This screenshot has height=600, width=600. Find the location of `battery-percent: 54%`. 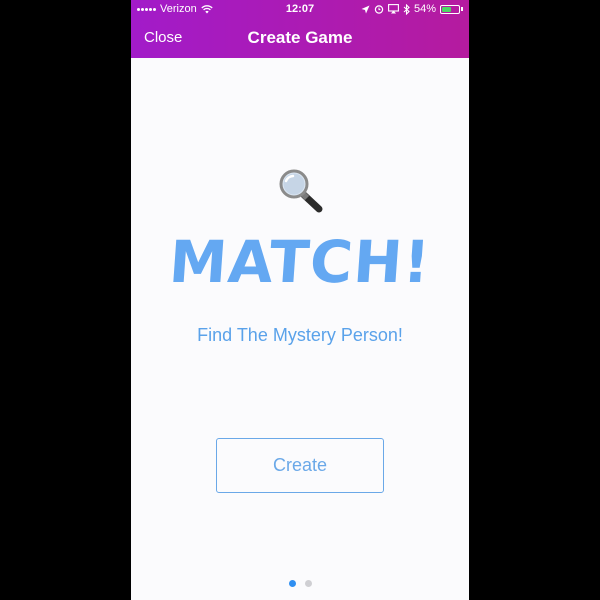

battery-percent: 54% is located at coordinates (424, 9).